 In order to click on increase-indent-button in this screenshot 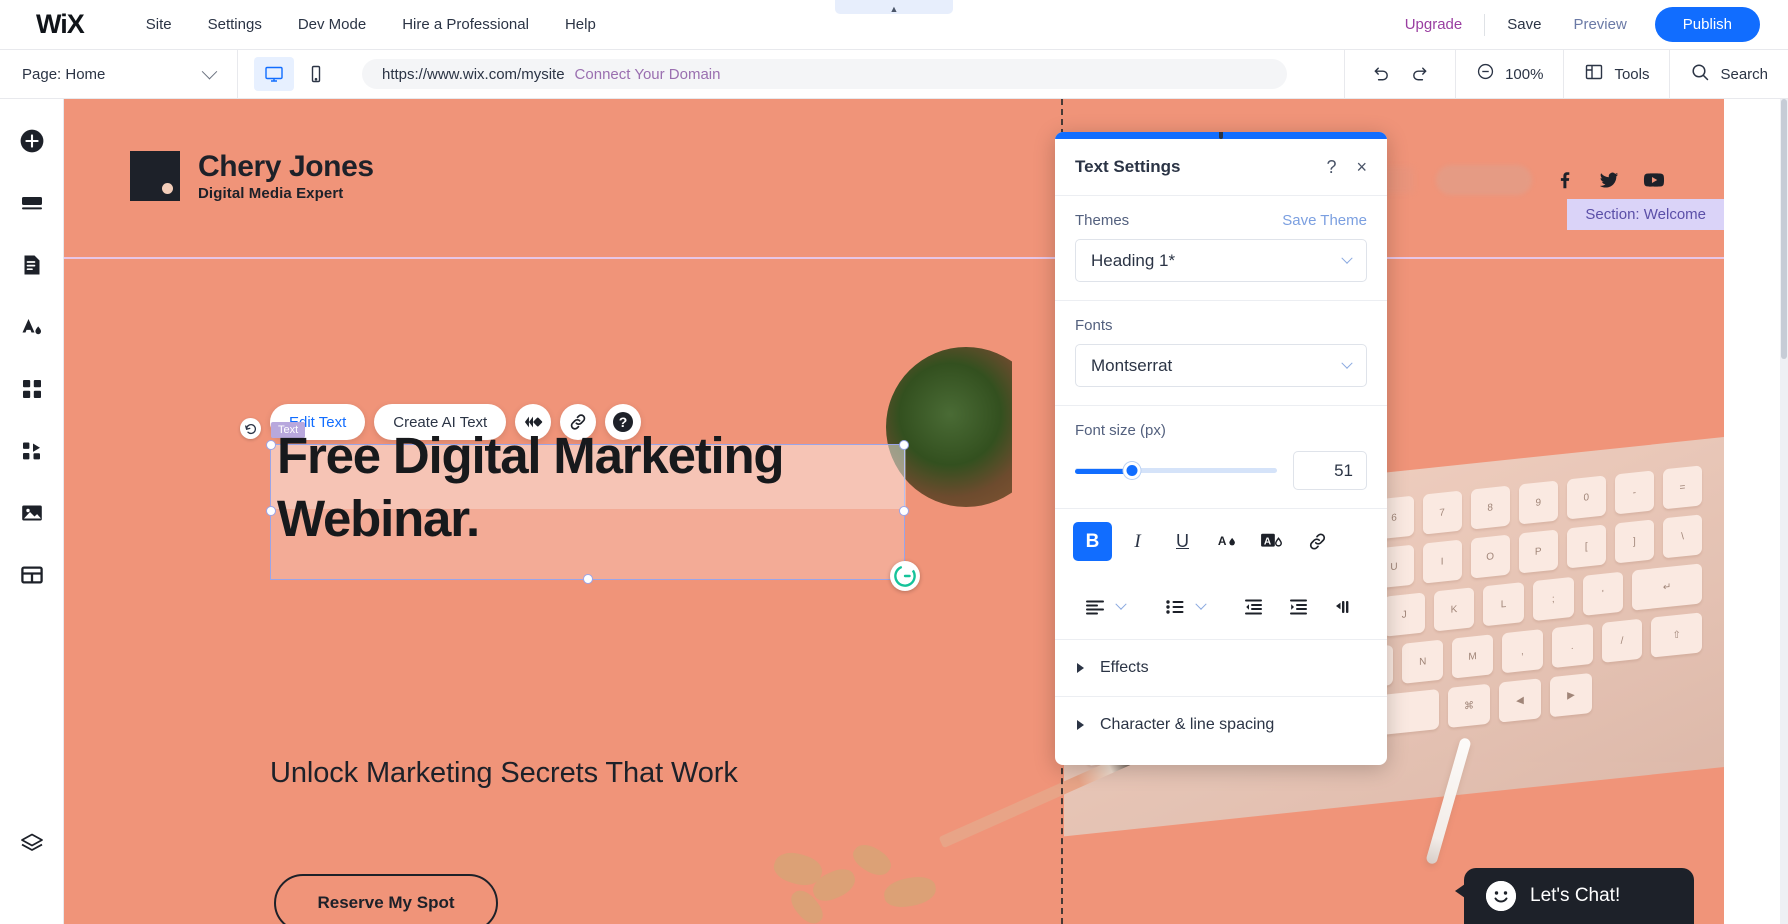, I will do `click(1297, 606)`.